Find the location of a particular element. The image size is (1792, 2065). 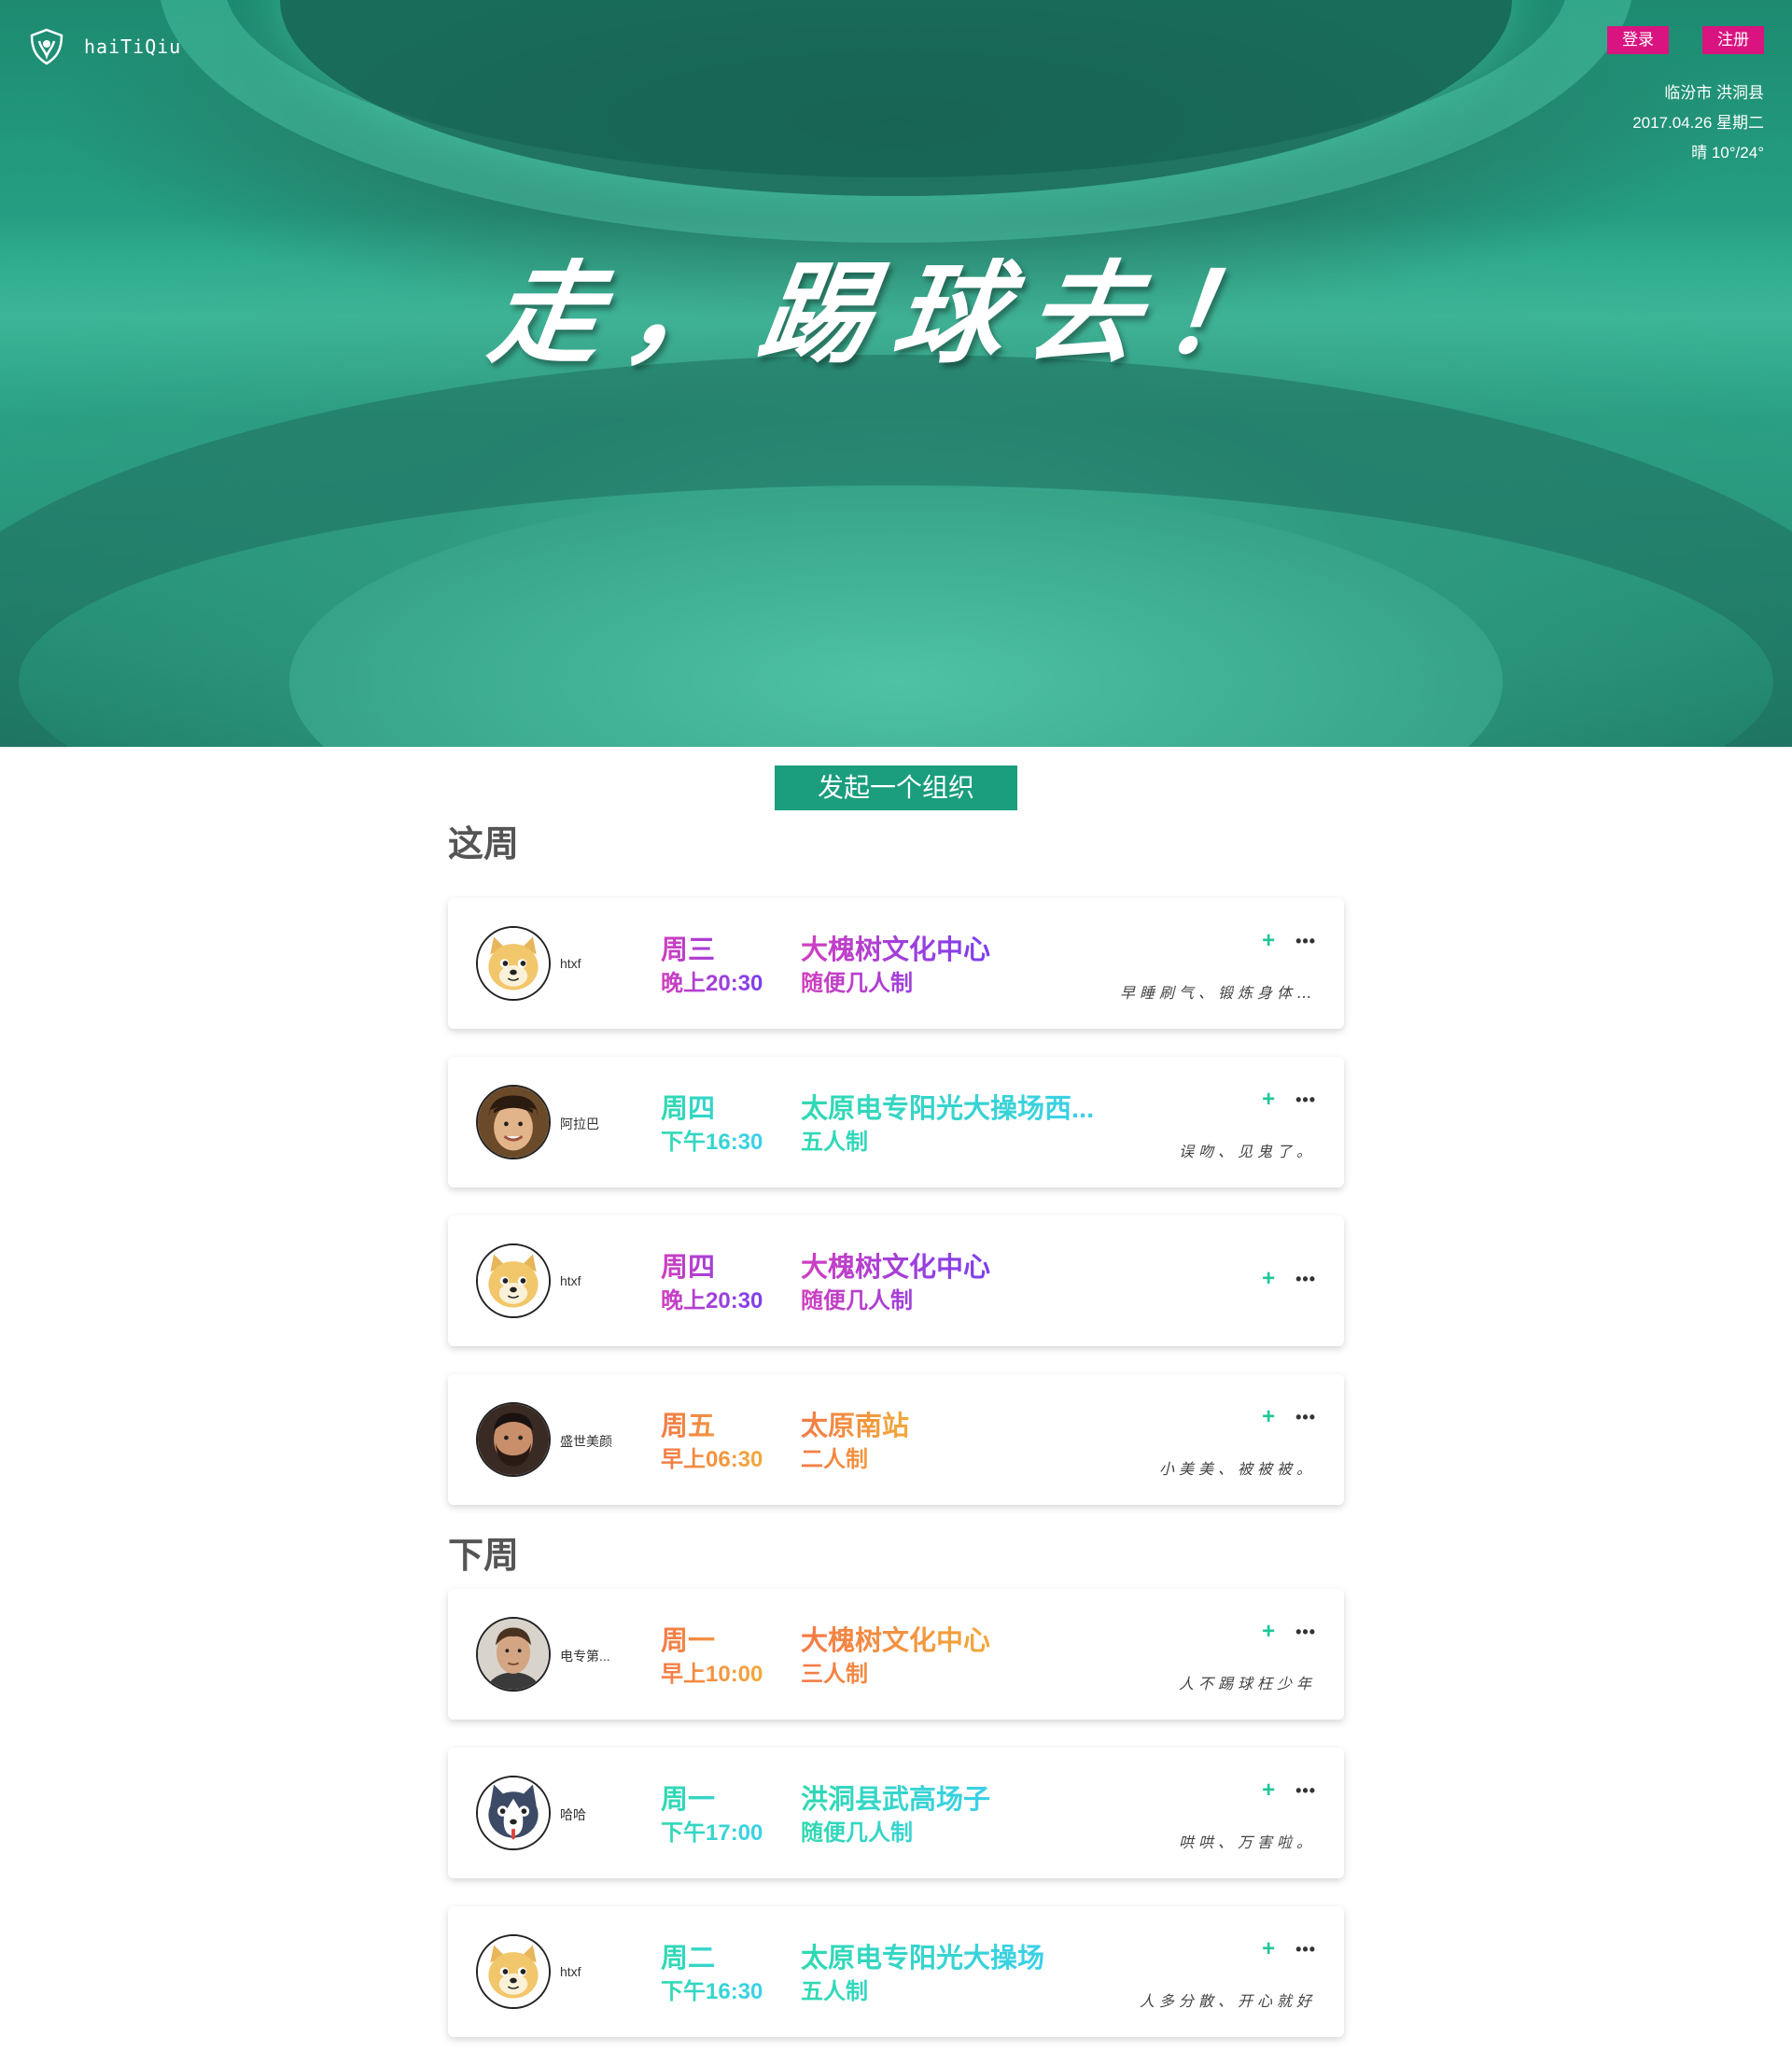

card-where: 太原南站 二人制 is located at coordinates (855, 1443).